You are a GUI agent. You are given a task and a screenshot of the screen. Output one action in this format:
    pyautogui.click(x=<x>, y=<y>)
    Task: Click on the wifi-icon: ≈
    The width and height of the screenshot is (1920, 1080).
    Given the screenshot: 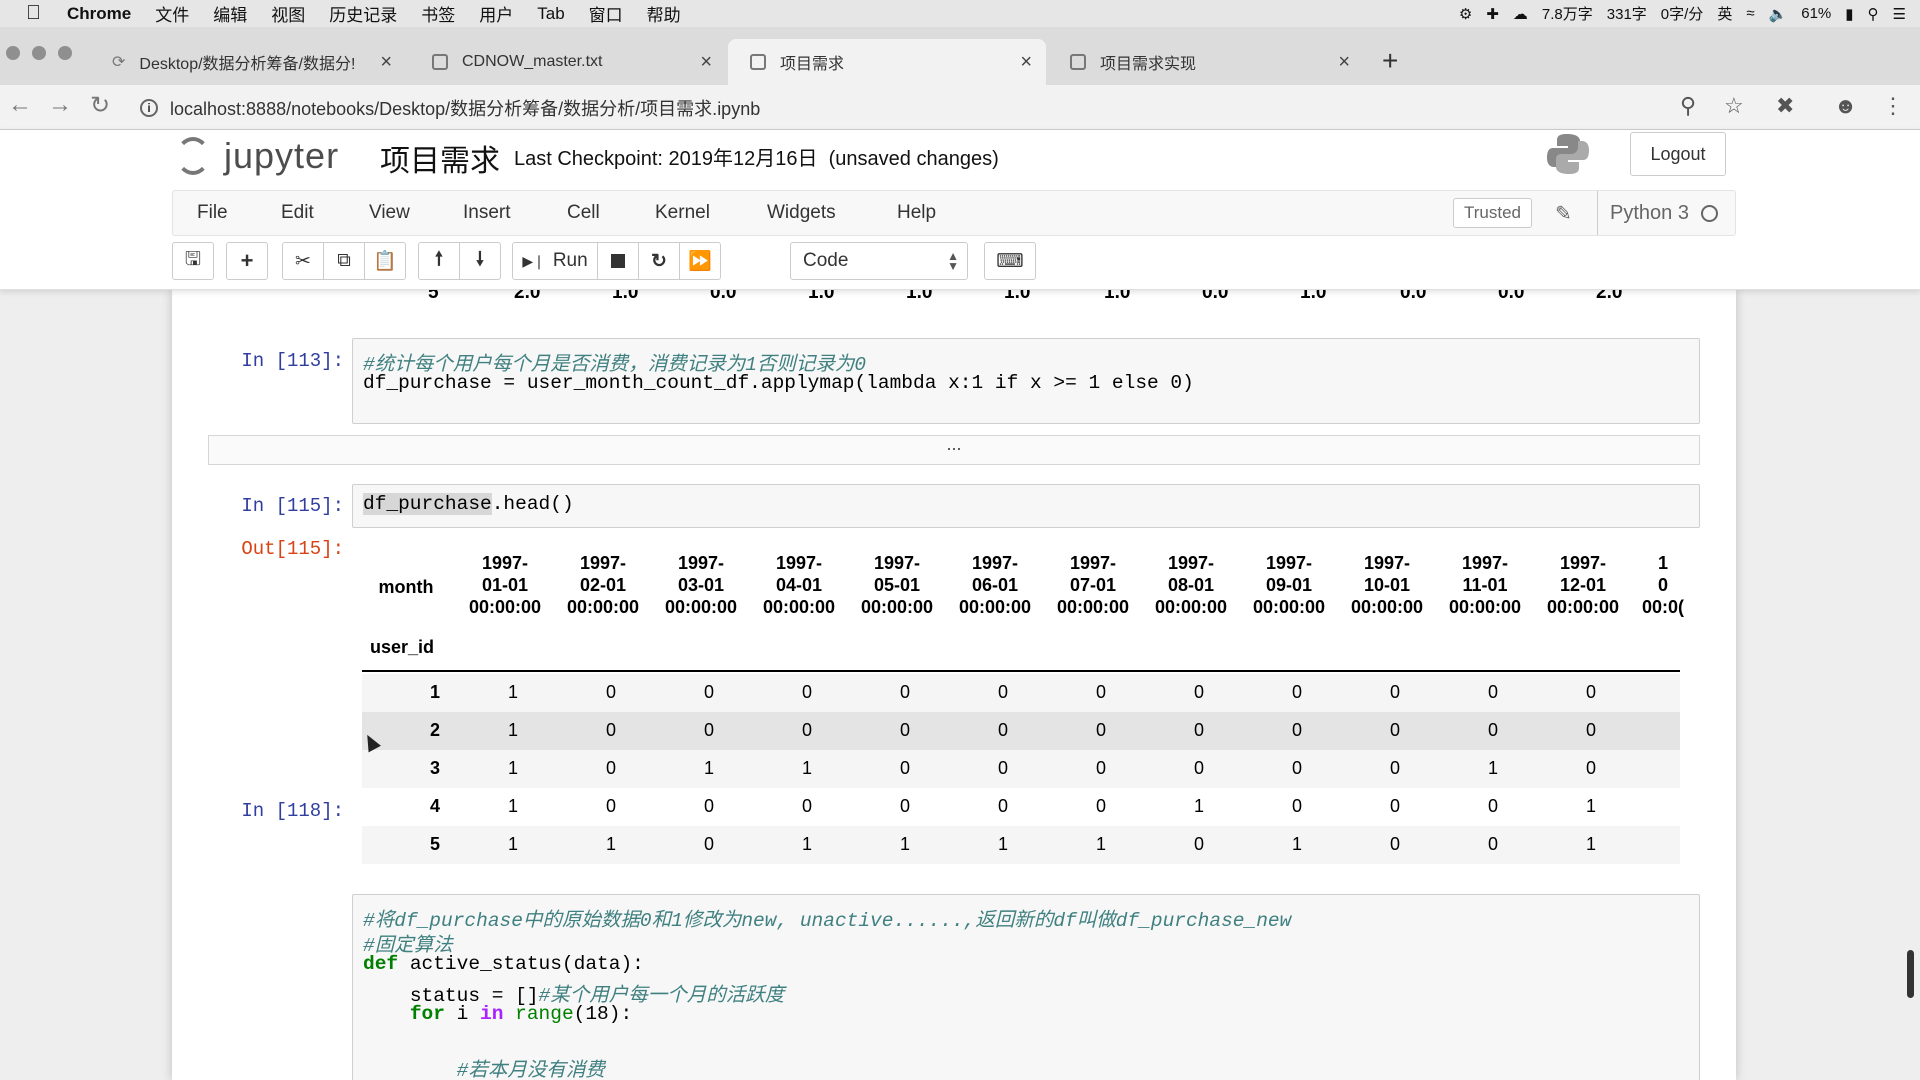 What is the action you would take?
    pyautogui.click(x=1750, y=13)
    